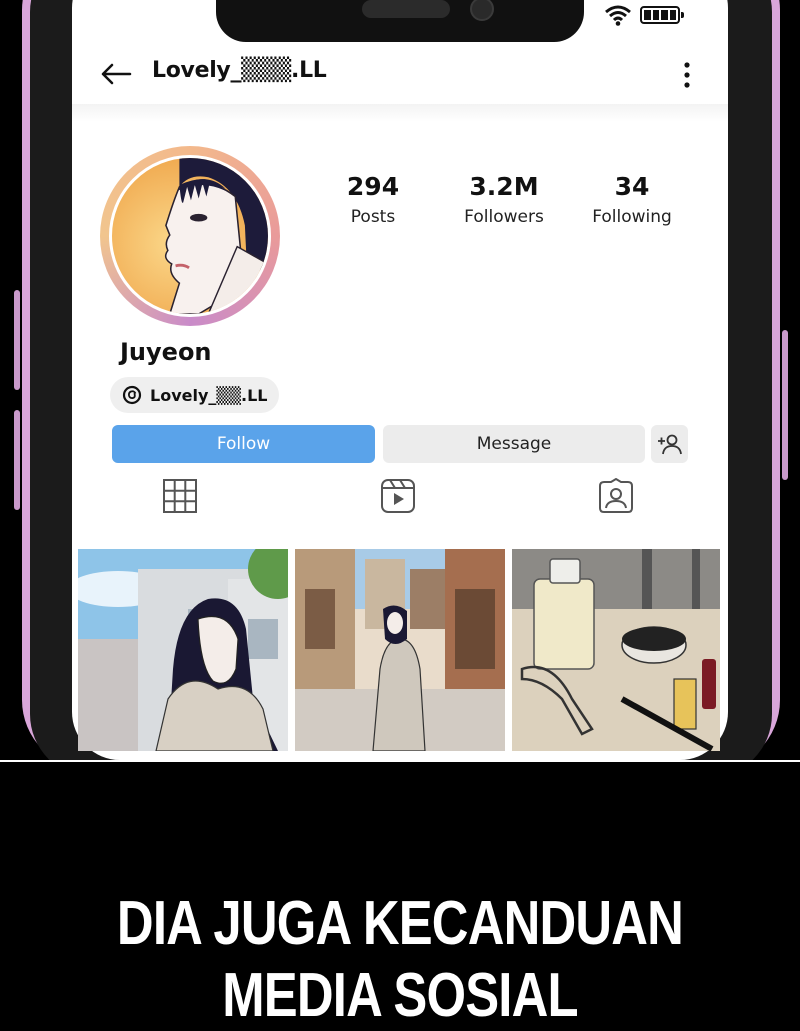 The height and width of the screenshot is (1031, 800). Describe the element at coordinates (400, 76) in the screenshot. I see `profile-header: Lovely_▒▒▒.LL` at that location.